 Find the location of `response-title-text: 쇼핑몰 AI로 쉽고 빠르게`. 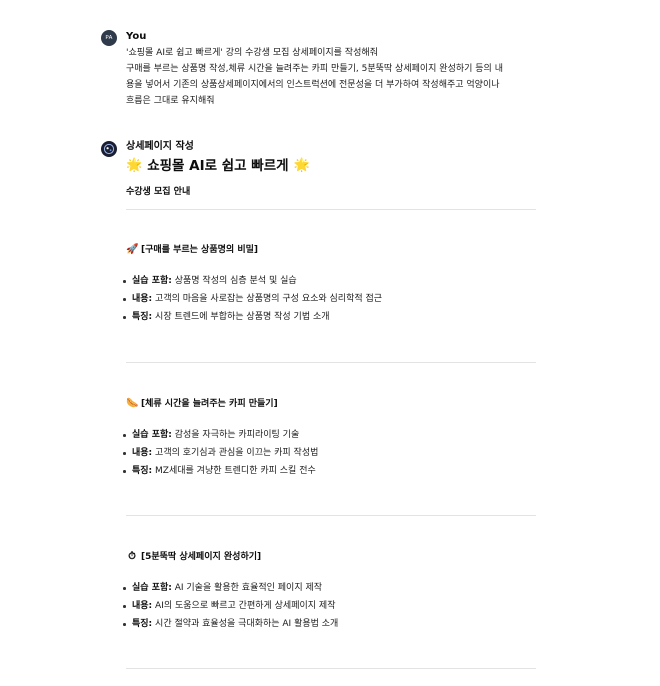

response-title-text: 쇼핑몰 AI로 쉽고 빠르게 is located at coordinates (218, 166).